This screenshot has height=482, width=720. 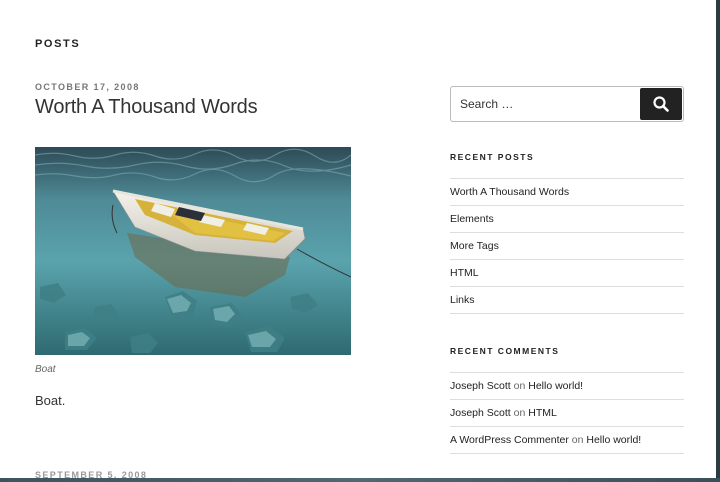 I want to click on search-icon, so click(x=661, y=104).